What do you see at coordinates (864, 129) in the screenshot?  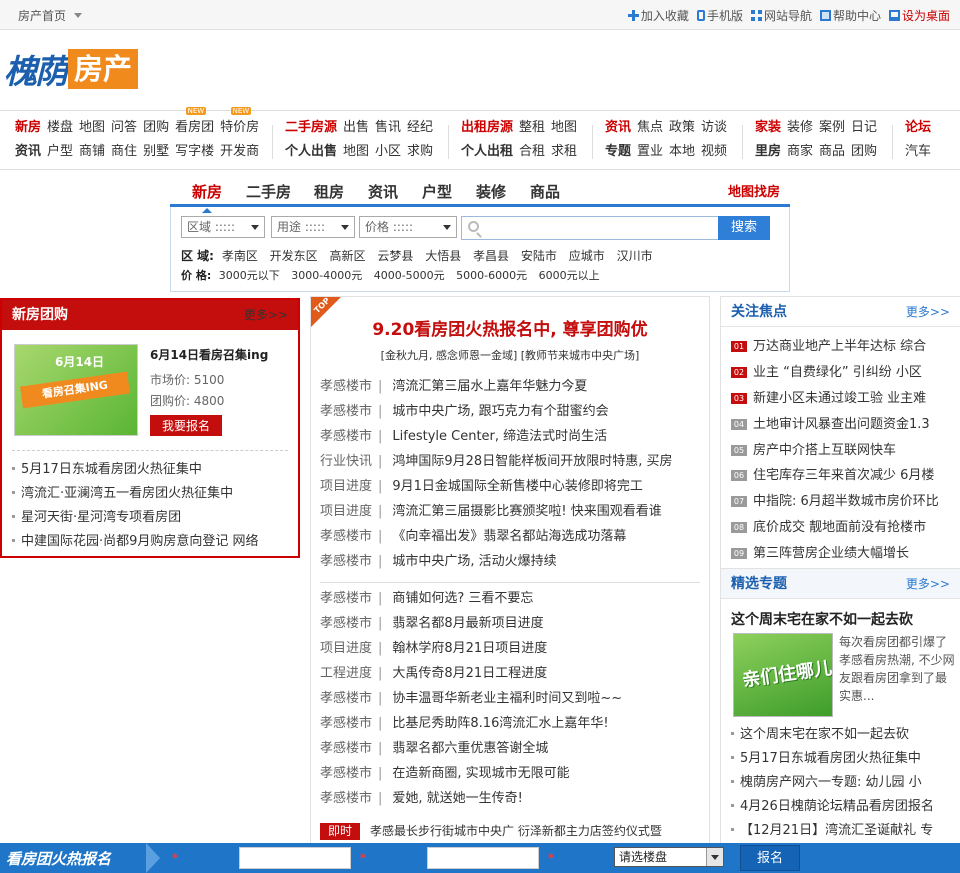 I see `channel-link: 日记` at bounding box center [864, 129].